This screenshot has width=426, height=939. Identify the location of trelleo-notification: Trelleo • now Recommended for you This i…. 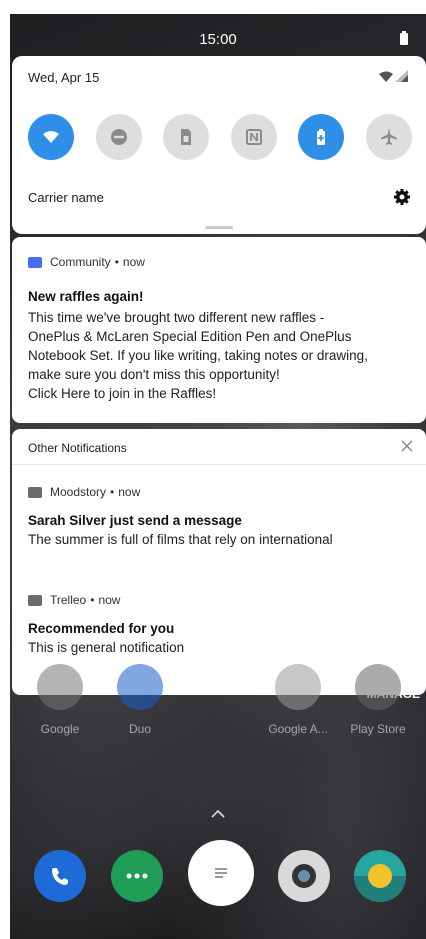
(223, 625).